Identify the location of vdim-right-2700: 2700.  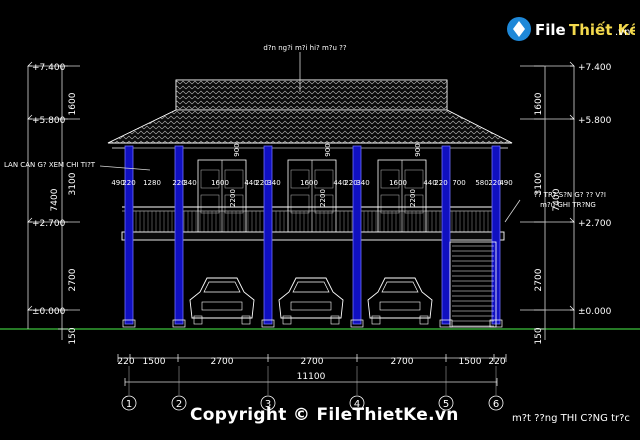
(539, 279).